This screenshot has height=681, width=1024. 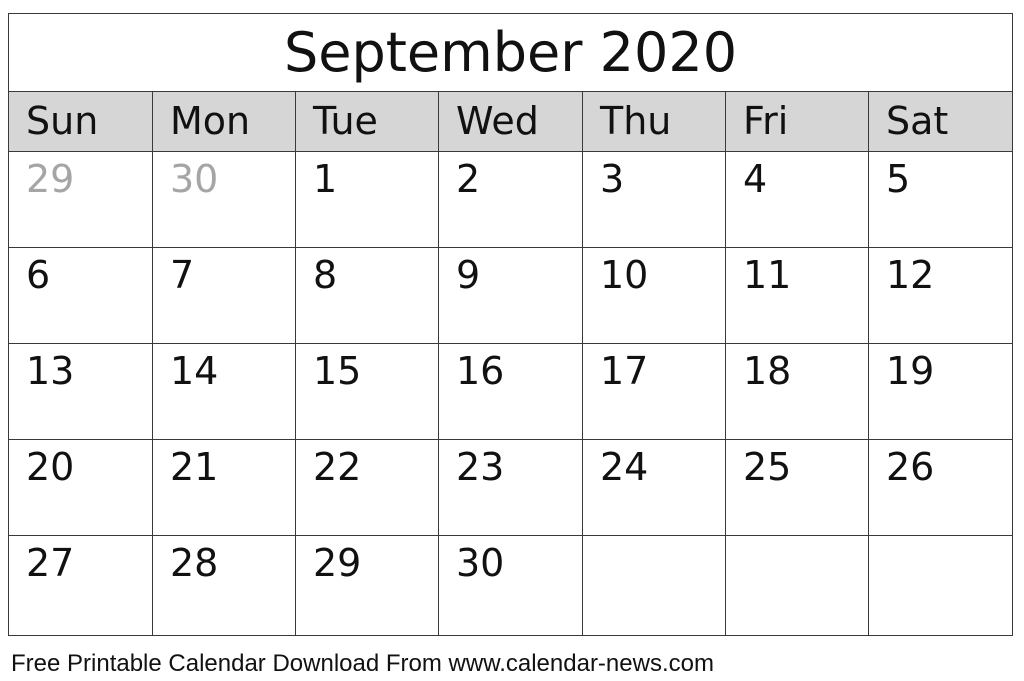 What do you see at coordinates (80, 585) in the screenshot?
I see `day-cell: 27` at bounding box center [80, 585].